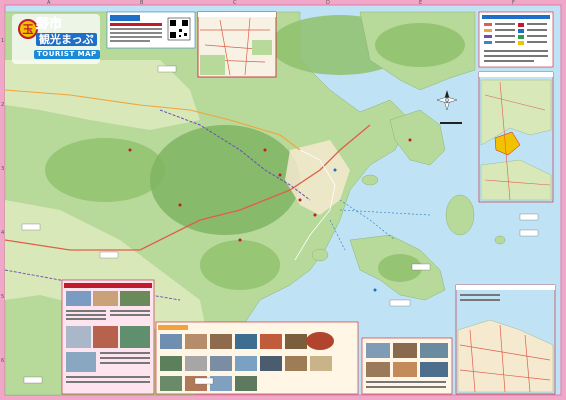 This screenshot has height=400, width=566. I want to click on scale-bar, so click(451, 123).